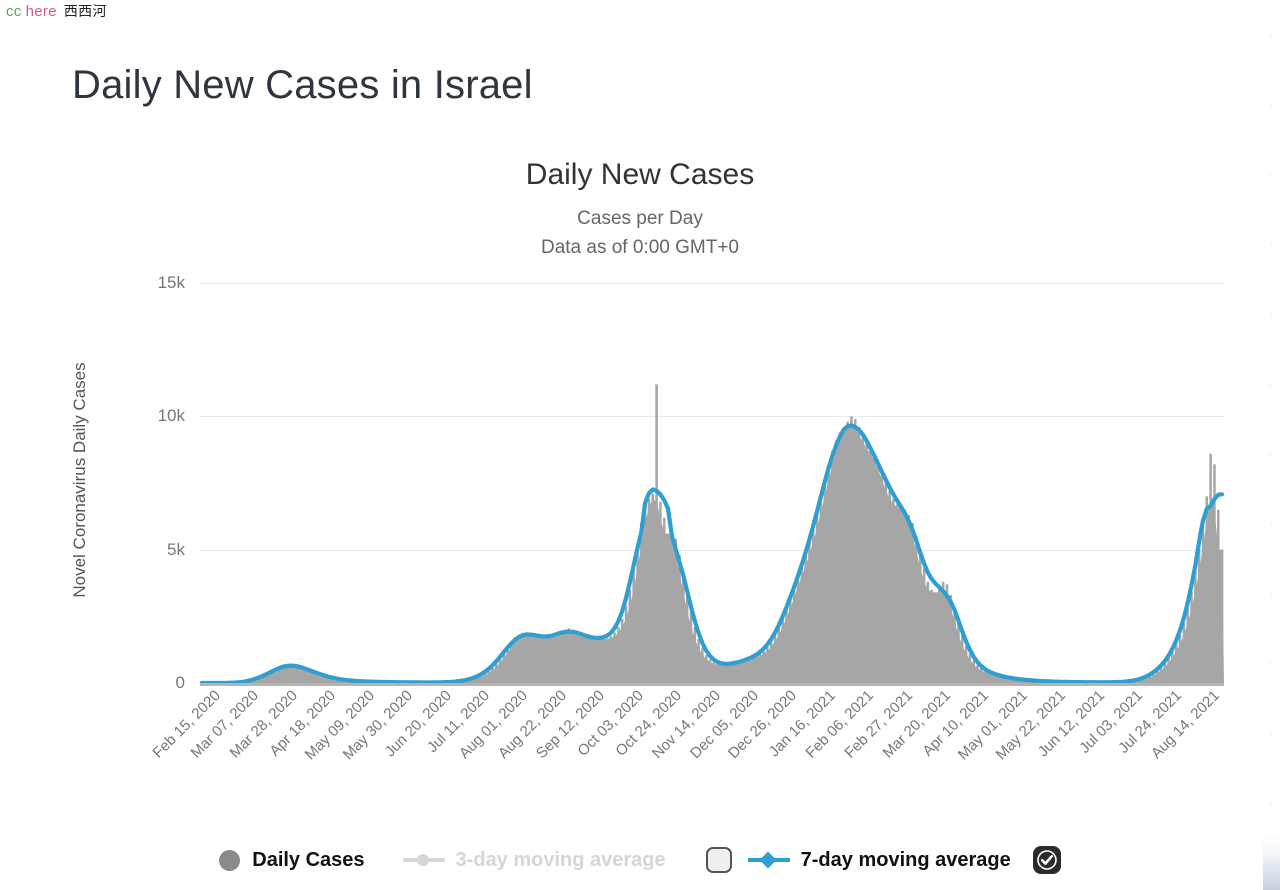 Image resolution: width=1280 pixels, height=890 pixels. What do you see at coordinates (14, 11) in the screenshot?
I see `banner-cc-text: cc` at bounding box center [14, 11].